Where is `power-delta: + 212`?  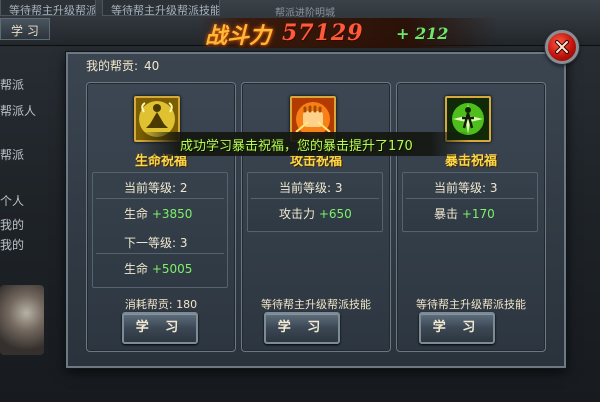 power-delta: + 212 is located at coordinates (422, 33).